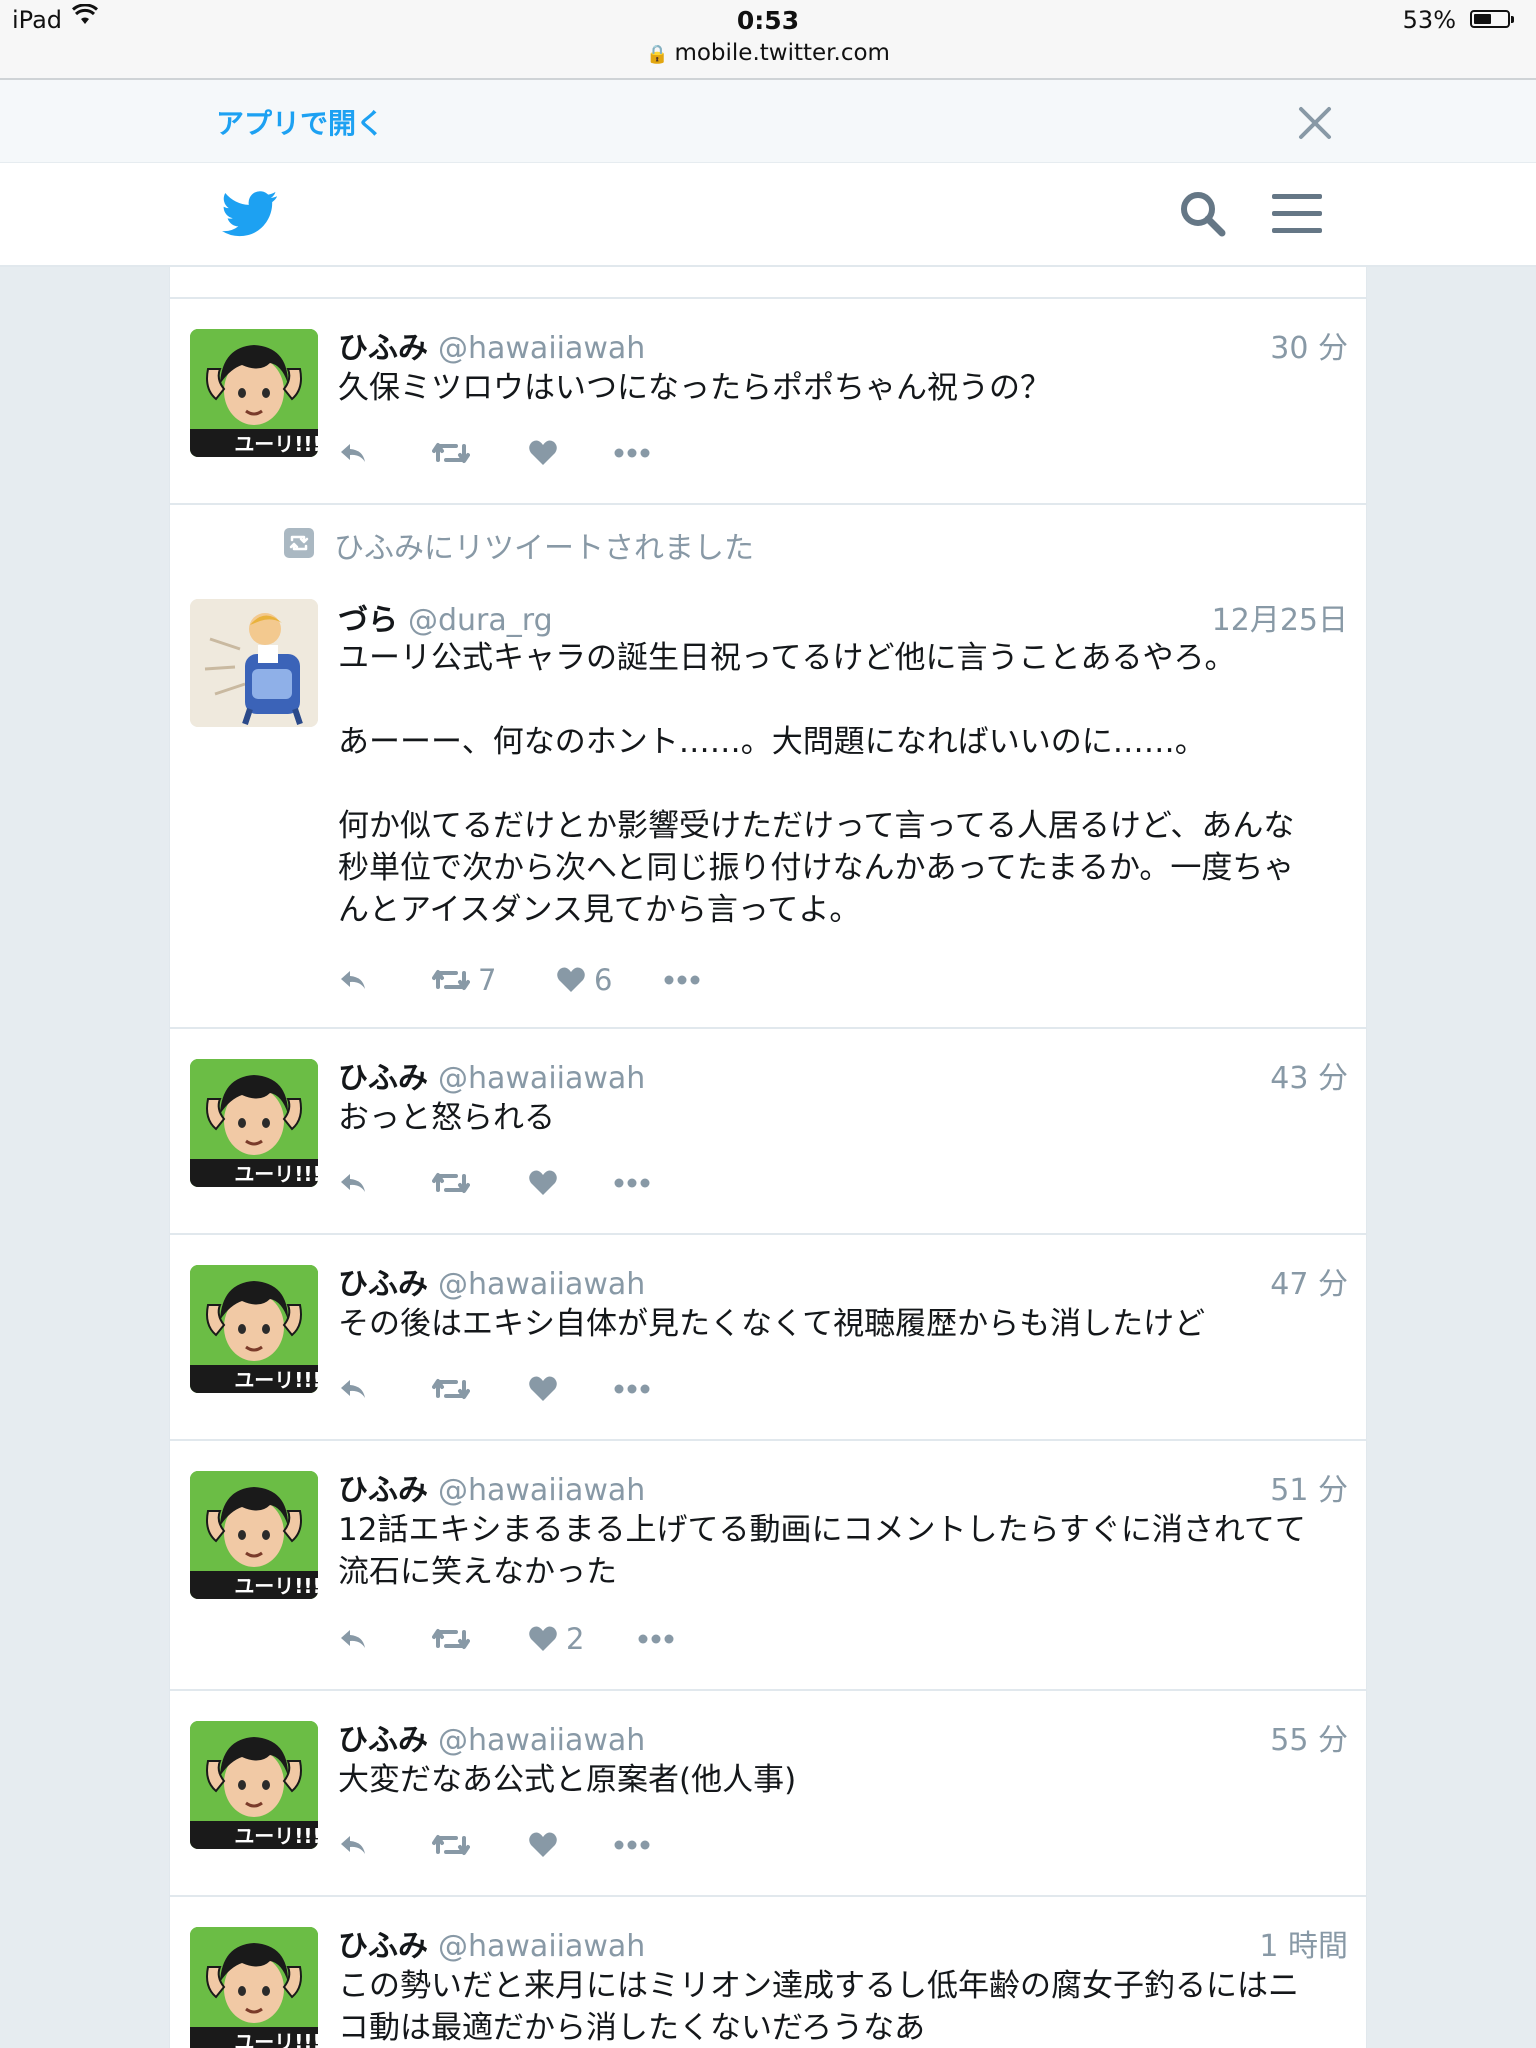  I want to click on top-navigation, so click(768, 215).